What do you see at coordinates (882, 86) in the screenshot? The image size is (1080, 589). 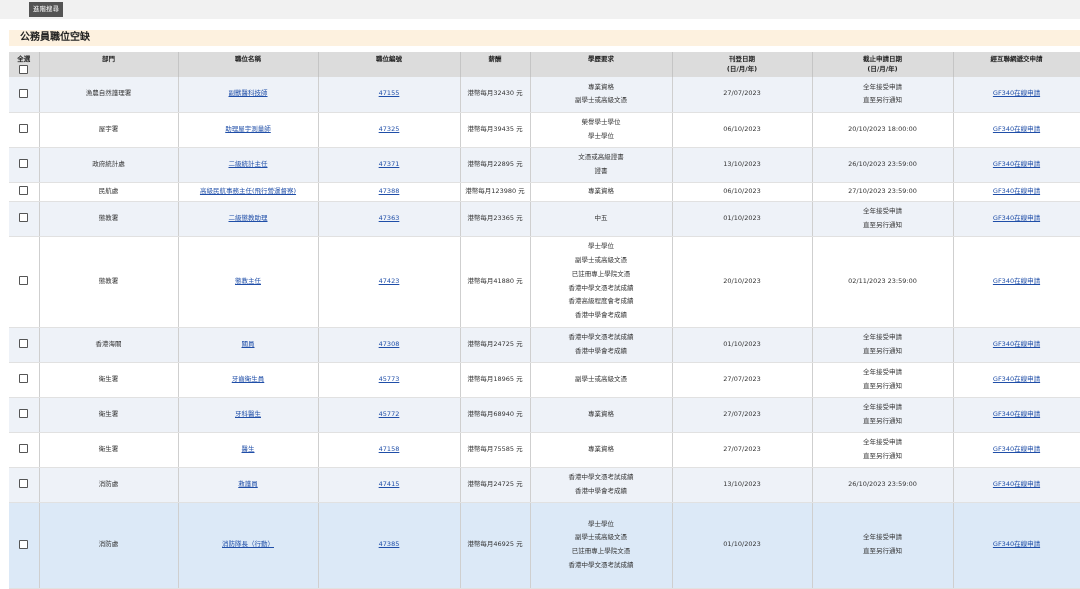 I see `closing-date-text: 全年接受申請` at bounding box center [882, 86].